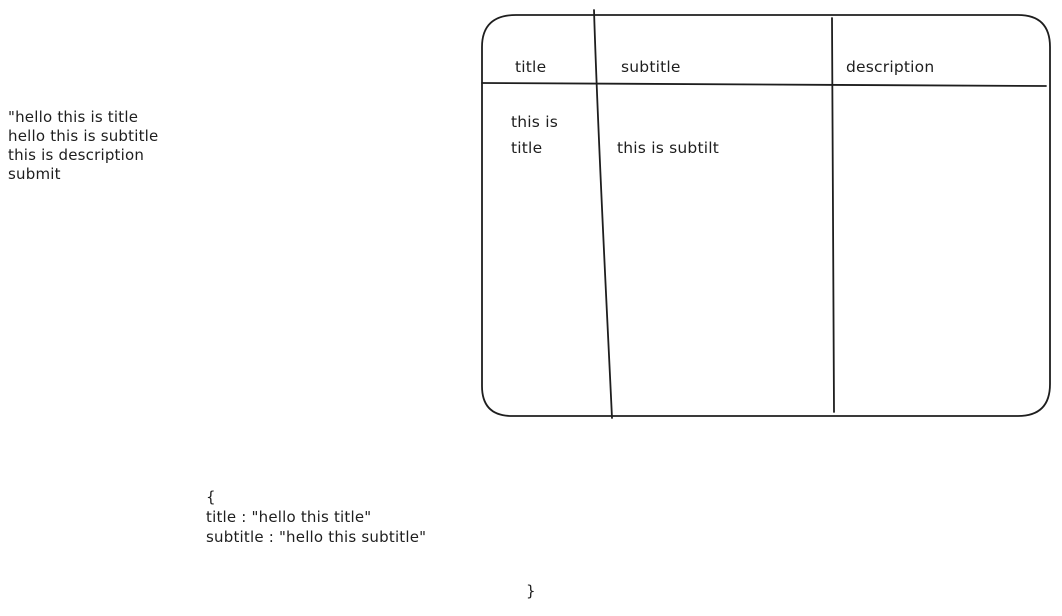  I want to click on json-close-brace: }, so click(531, 591).